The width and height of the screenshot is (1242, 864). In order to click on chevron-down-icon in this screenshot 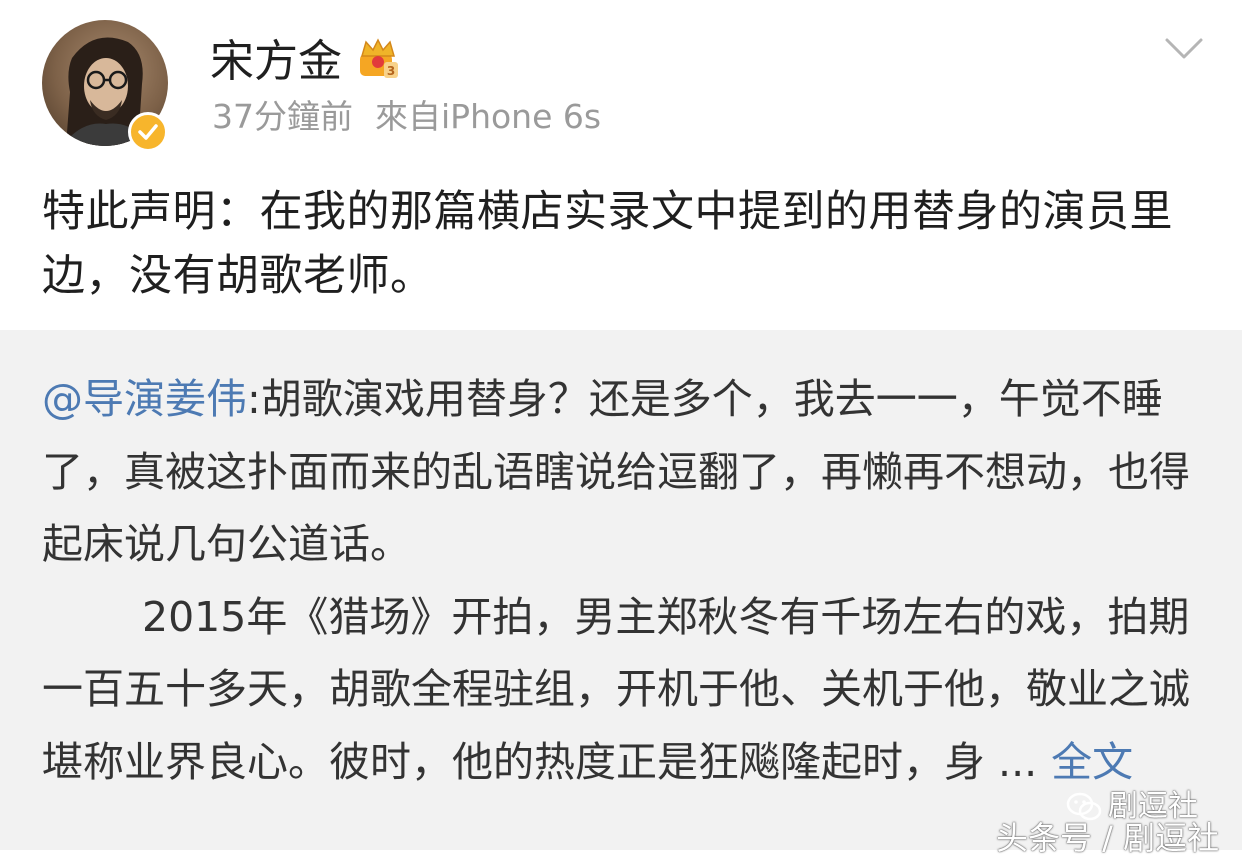, I will do `click(1184, 49)`.